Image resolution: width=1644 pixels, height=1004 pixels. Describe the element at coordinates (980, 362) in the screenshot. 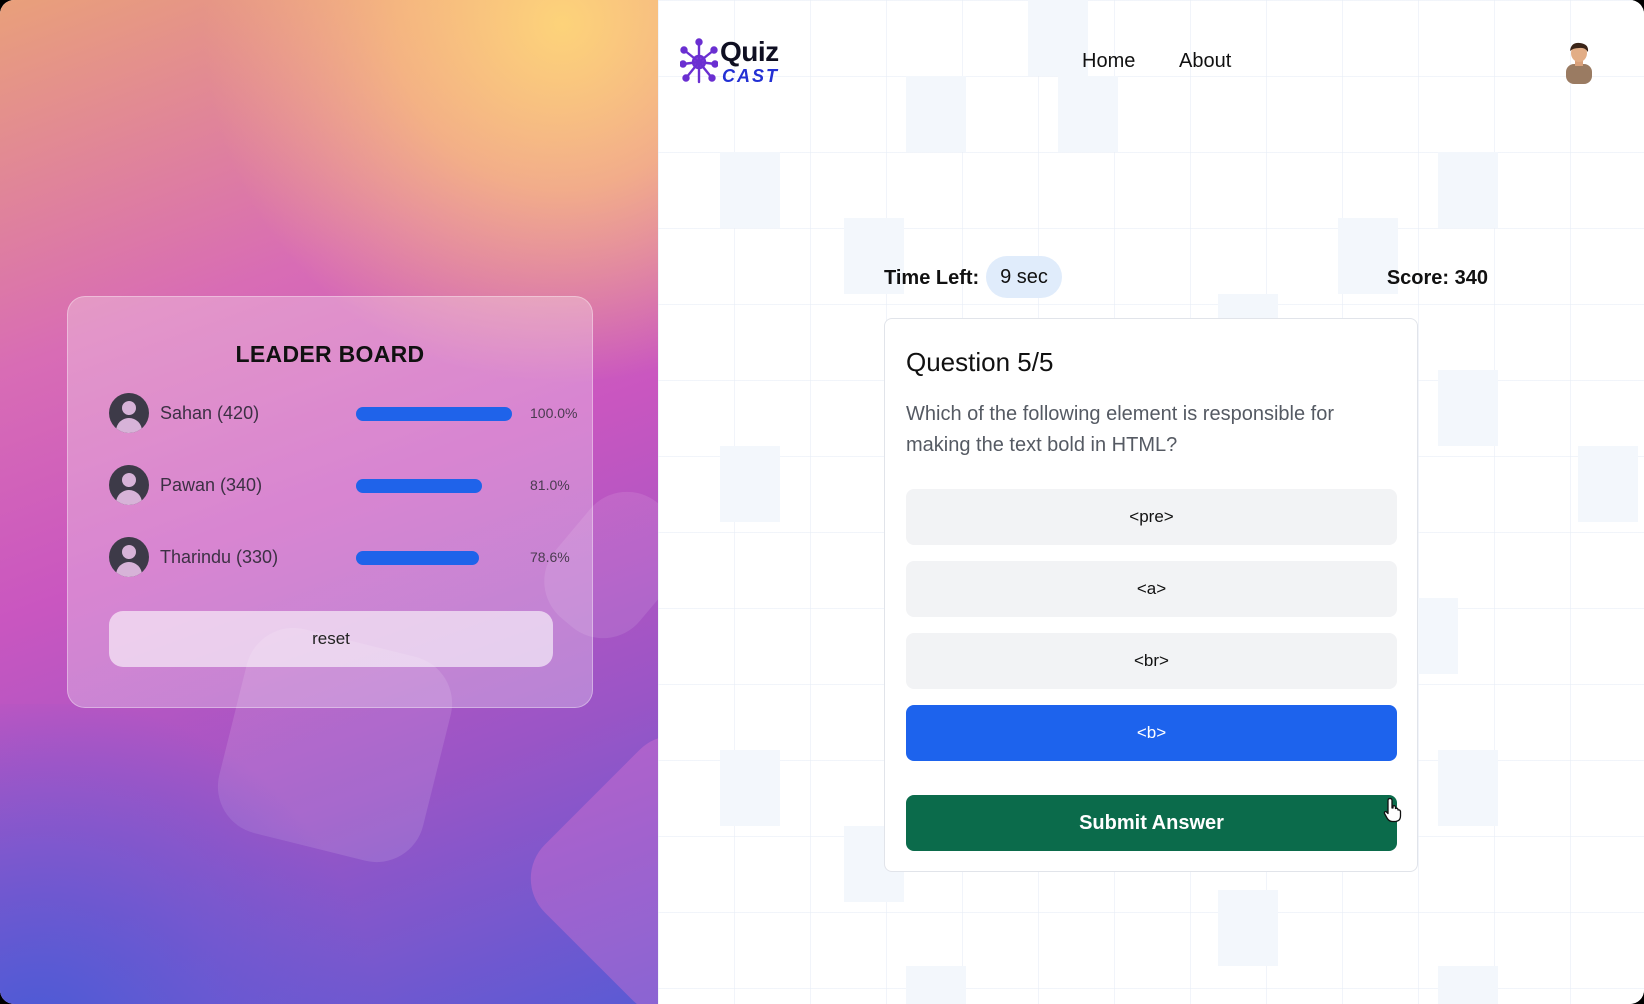

I see `question-title: Question 5/5` at that location.